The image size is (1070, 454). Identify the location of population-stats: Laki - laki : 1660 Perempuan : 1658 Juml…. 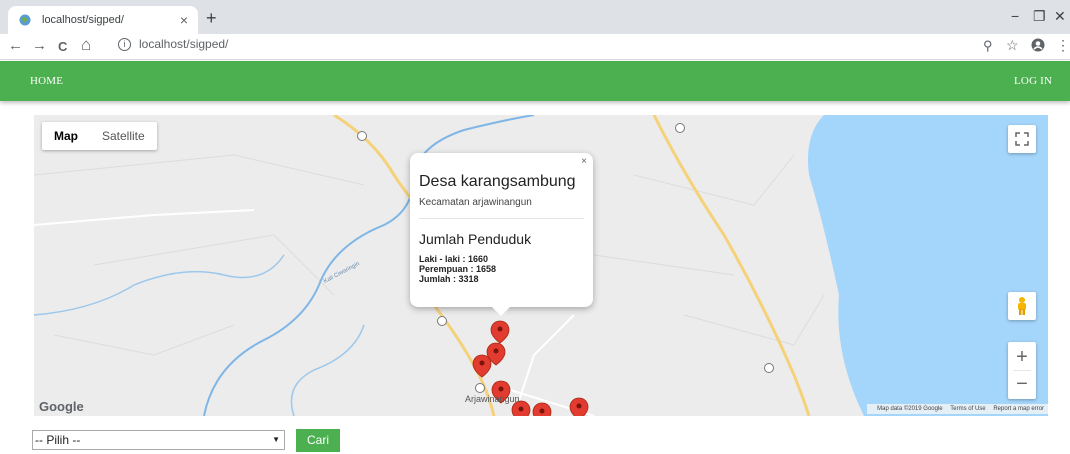
(501, 269).